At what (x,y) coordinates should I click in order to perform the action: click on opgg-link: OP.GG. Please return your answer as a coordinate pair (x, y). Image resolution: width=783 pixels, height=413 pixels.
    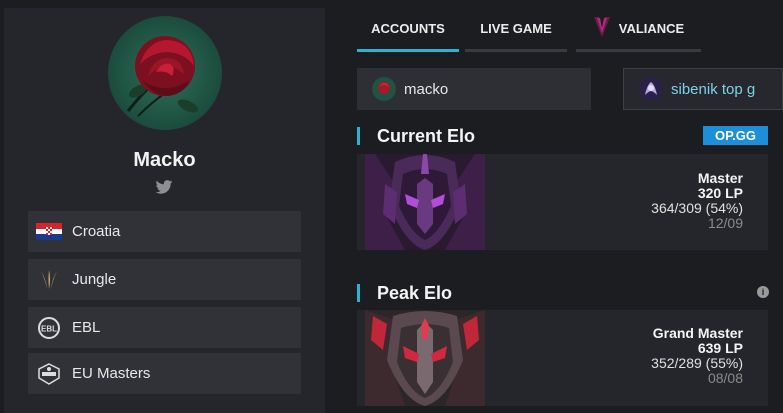
    Looking at the image, I should click on (735, 135).